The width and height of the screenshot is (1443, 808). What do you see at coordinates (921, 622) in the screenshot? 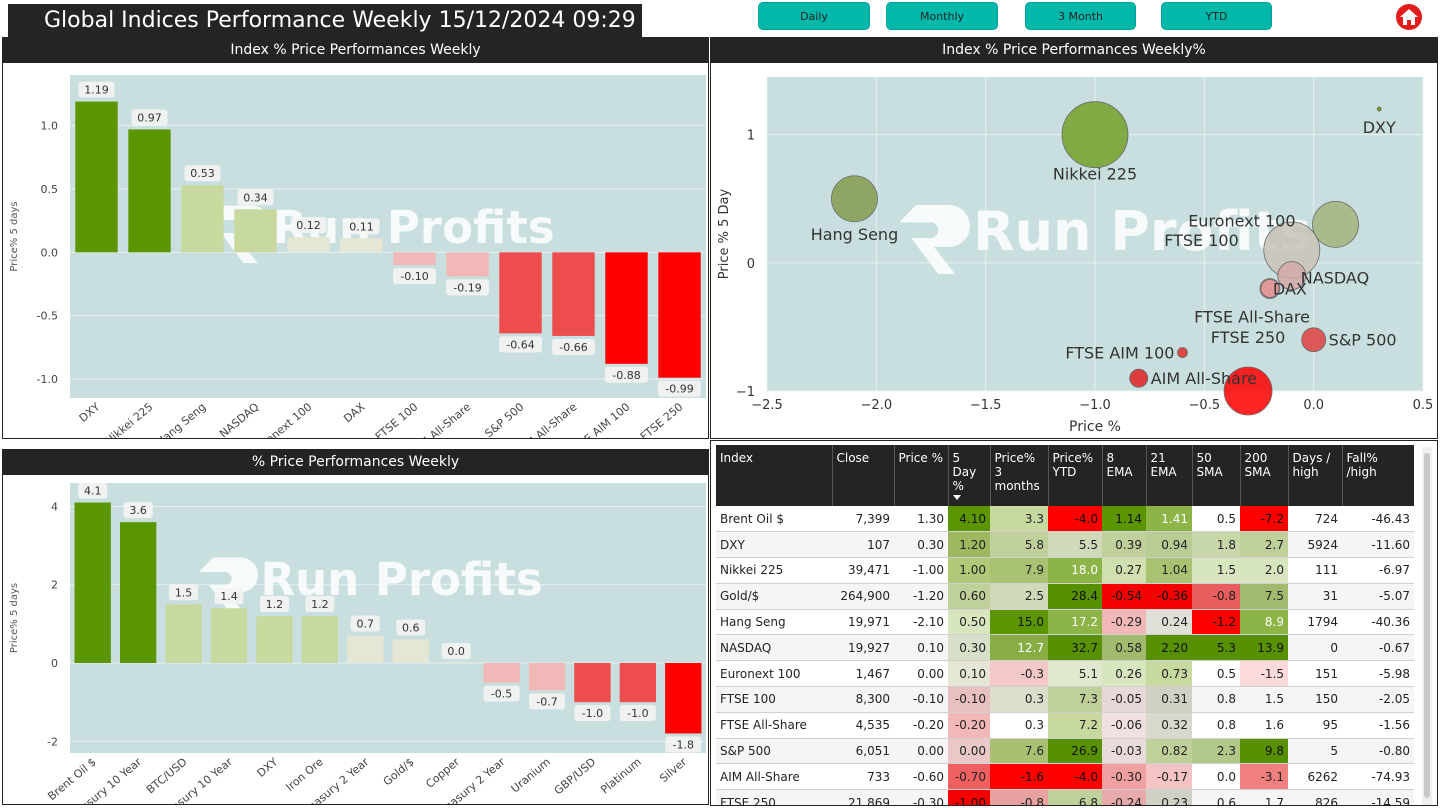
I see `table-cell: -2.10` at bounding box center [921, 622].